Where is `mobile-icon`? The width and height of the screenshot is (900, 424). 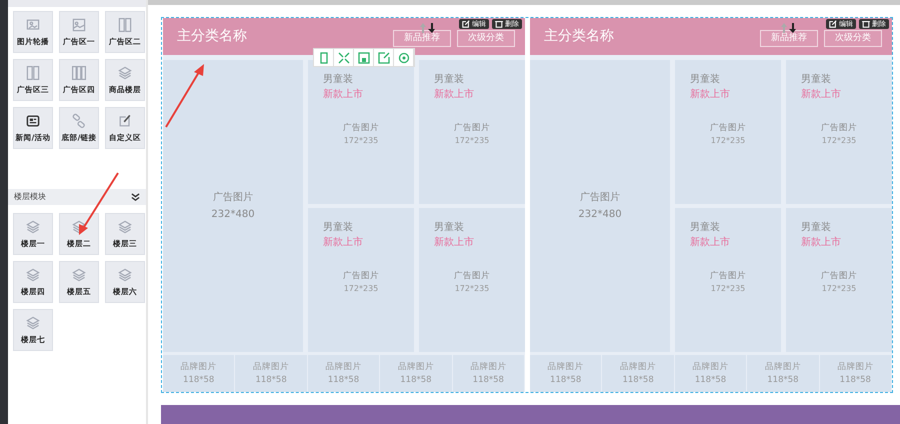 mobile-icon is located at coordinates (324, 58).